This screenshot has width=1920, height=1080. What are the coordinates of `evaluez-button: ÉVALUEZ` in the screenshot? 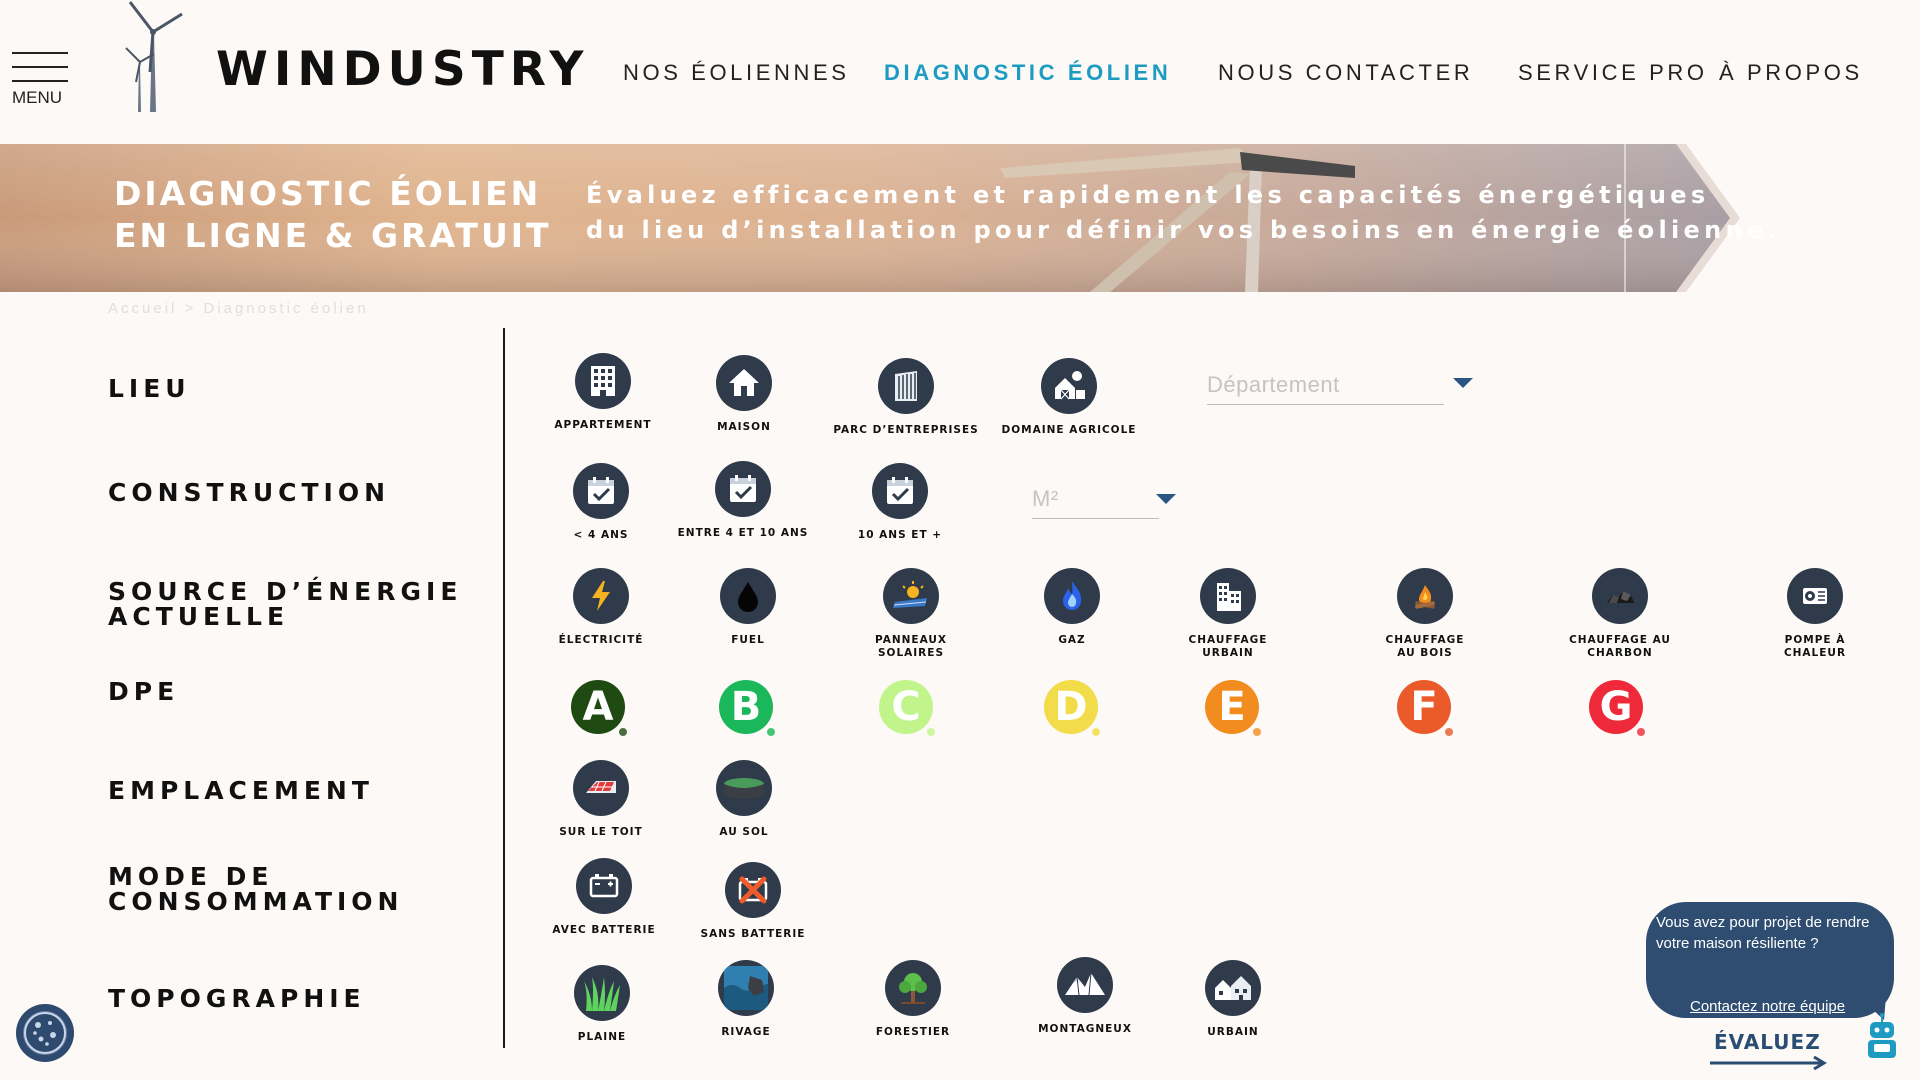 It's located at (1767, 1042).